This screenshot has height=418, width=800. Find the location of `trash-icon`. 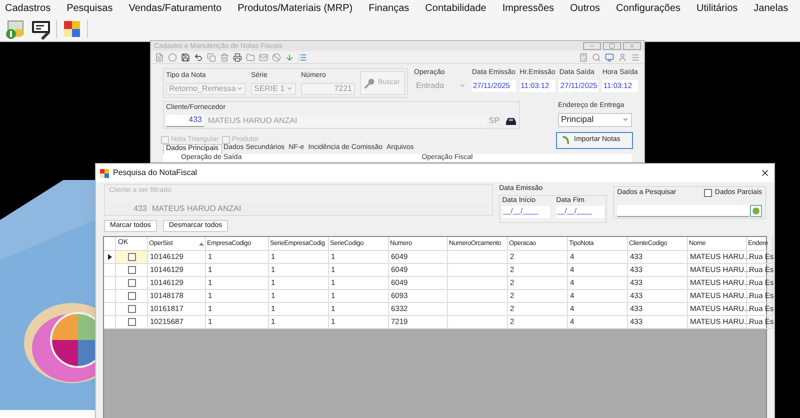

trash-icon is located at coordinates (224, 57).